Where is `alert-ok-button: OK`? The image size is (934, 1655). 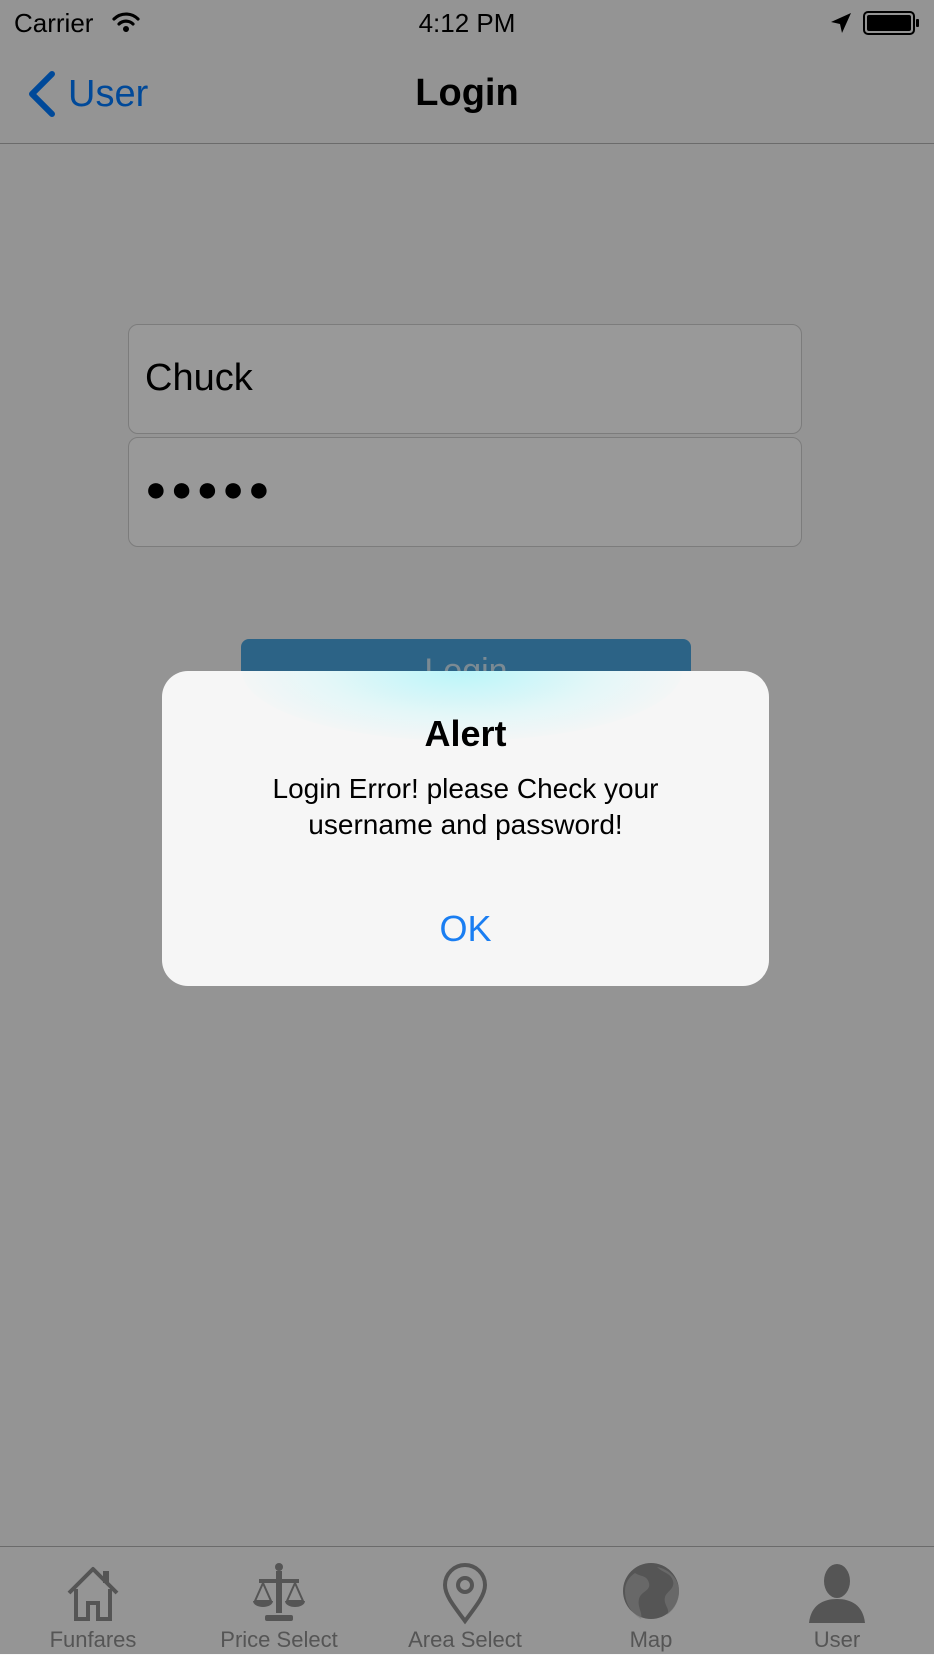 alert-ok-button: OK is located at coordinates (465, 935).